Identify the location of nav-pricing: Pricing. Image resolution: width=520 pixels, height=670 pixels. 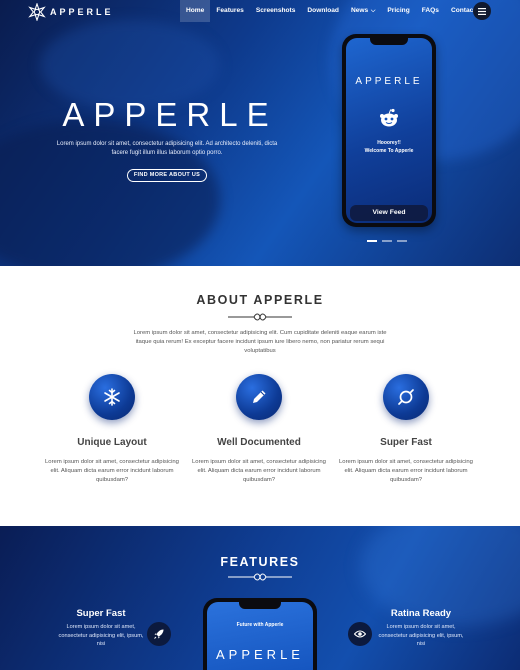
(398, 11).